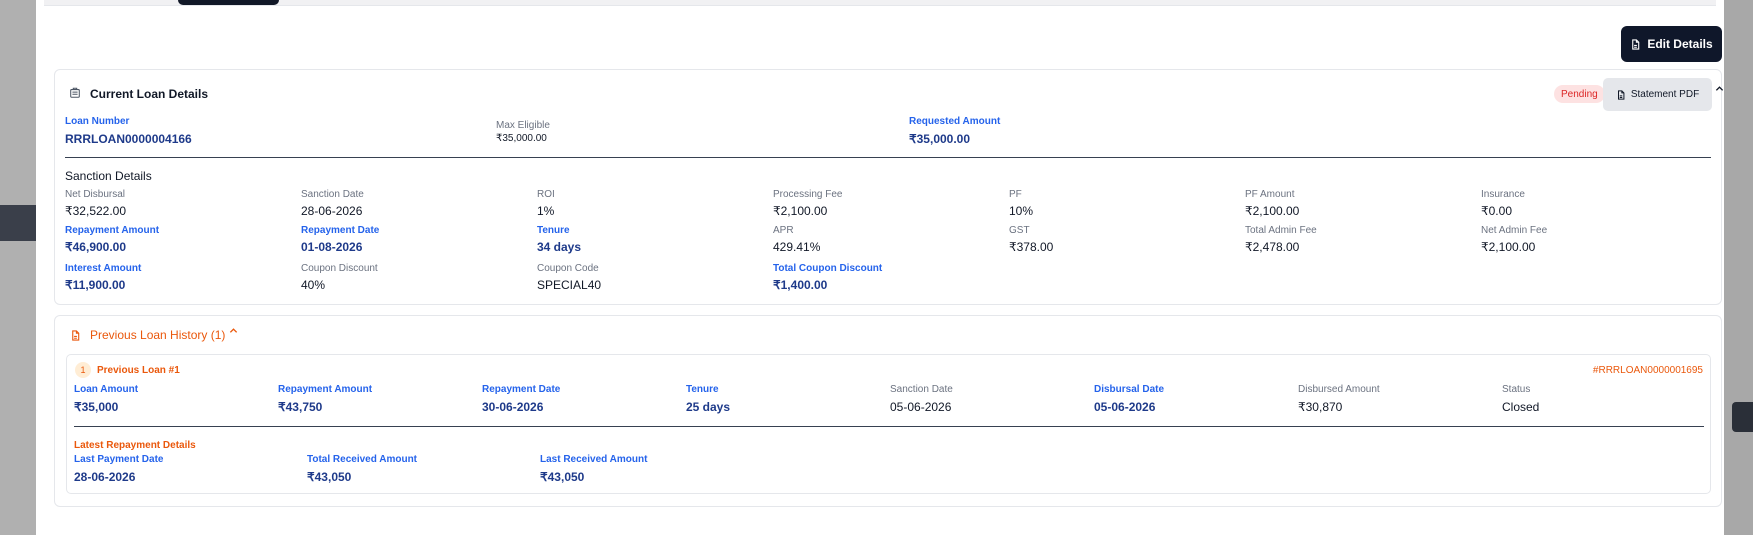  I want to click on summary-divider, so click(888, 157).